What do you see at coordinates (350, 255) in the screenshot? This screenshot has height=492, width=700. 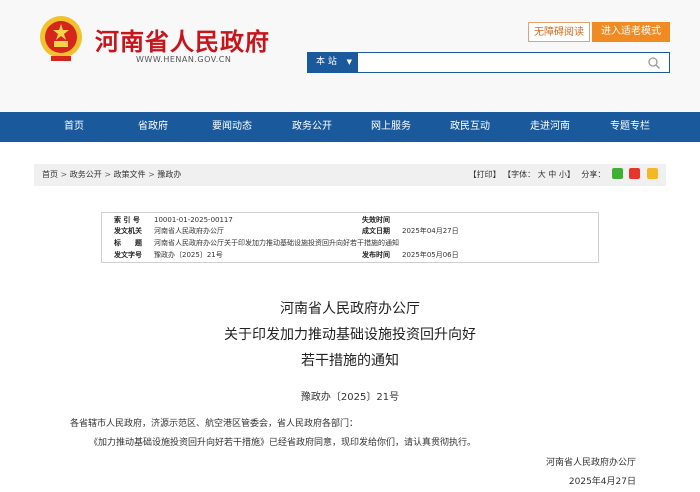 I see `meta-row-docno: 发文字号 豫政办〔2025〕21号 发布时间 2025年05月06日` at bounding box center [350, 255].